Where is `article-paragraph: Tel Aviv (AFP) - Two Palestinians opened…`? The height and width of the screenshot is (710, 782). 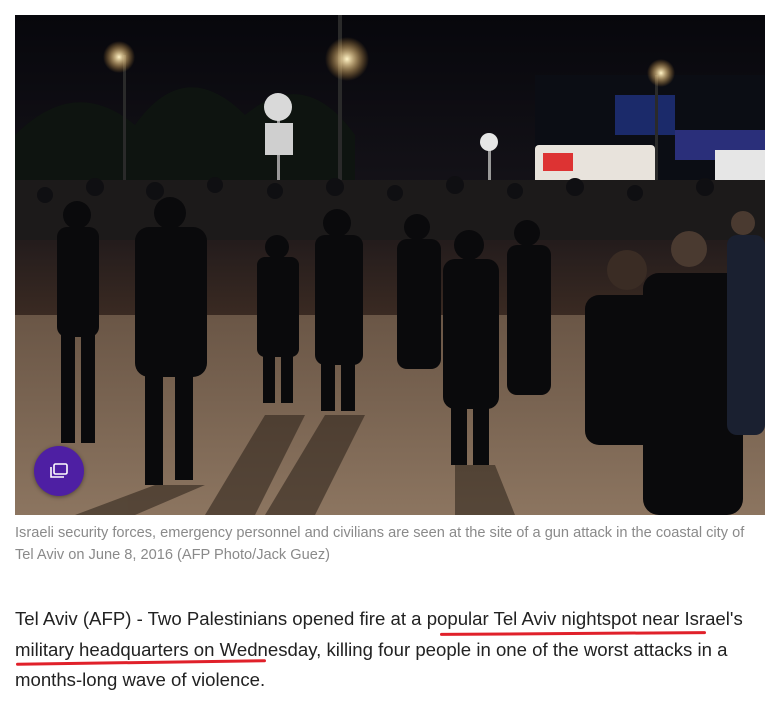 article-paragraph: Tel Aviv (AFP) - Two Palestinians opened… is located at coordinates (391, 650).